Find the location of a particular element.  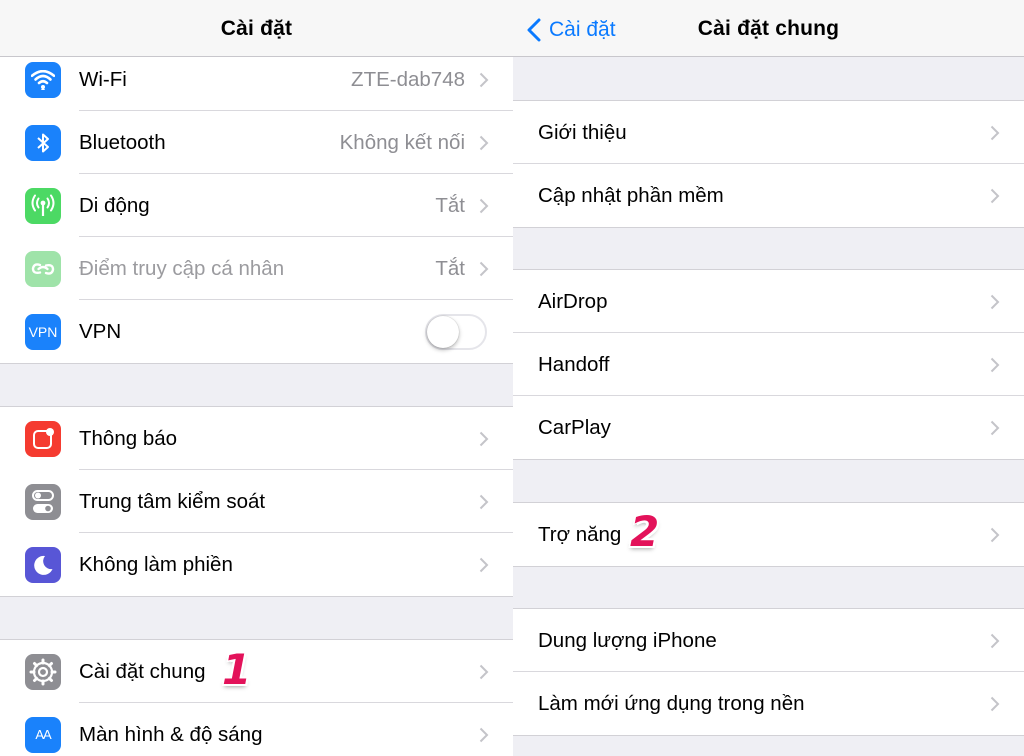

gear-icon is located at coordinates (43, 671).